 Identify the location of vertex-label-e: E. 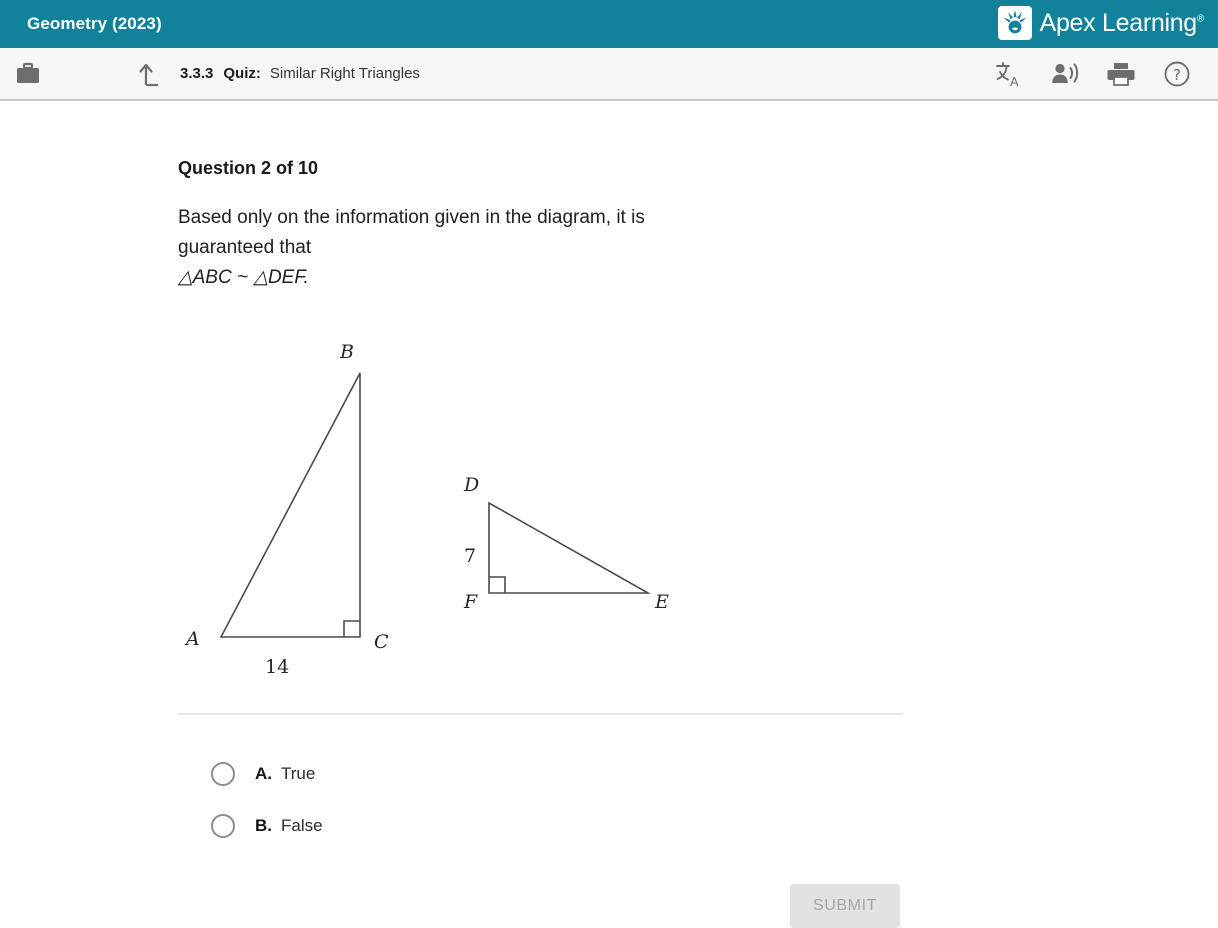
(661, 602).